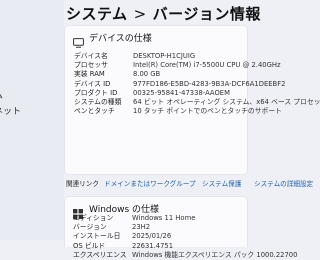 The height and width of the screenshot is (260, 320). Describe the element at coordinates (91, 56) in the screenshot. I see `spec-key: デバイス名` at that location.